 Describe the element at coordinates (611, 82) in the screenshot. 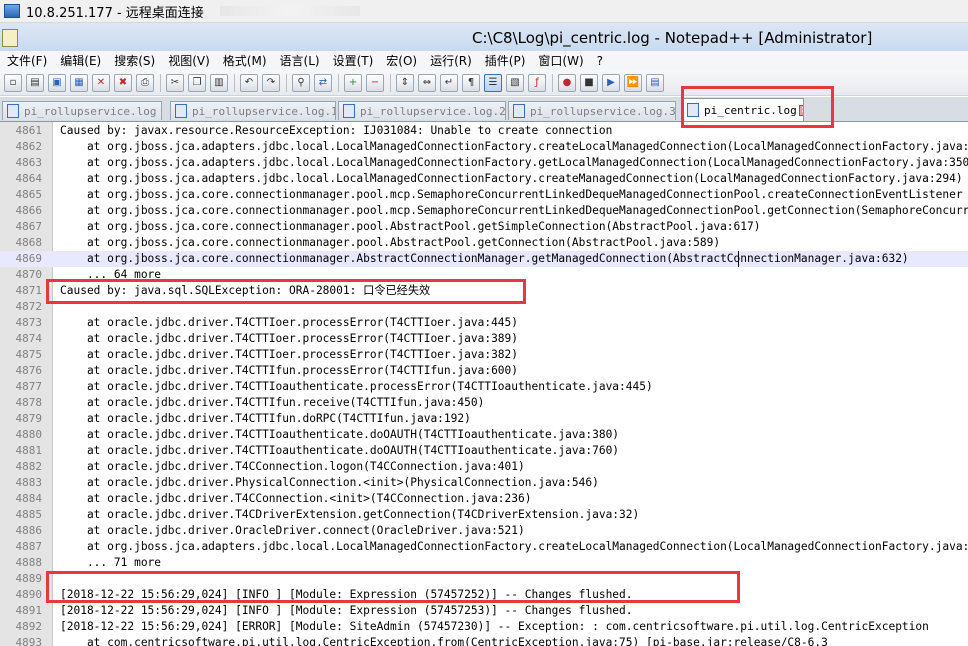

I see `play-macro-button: ▶` at that location.